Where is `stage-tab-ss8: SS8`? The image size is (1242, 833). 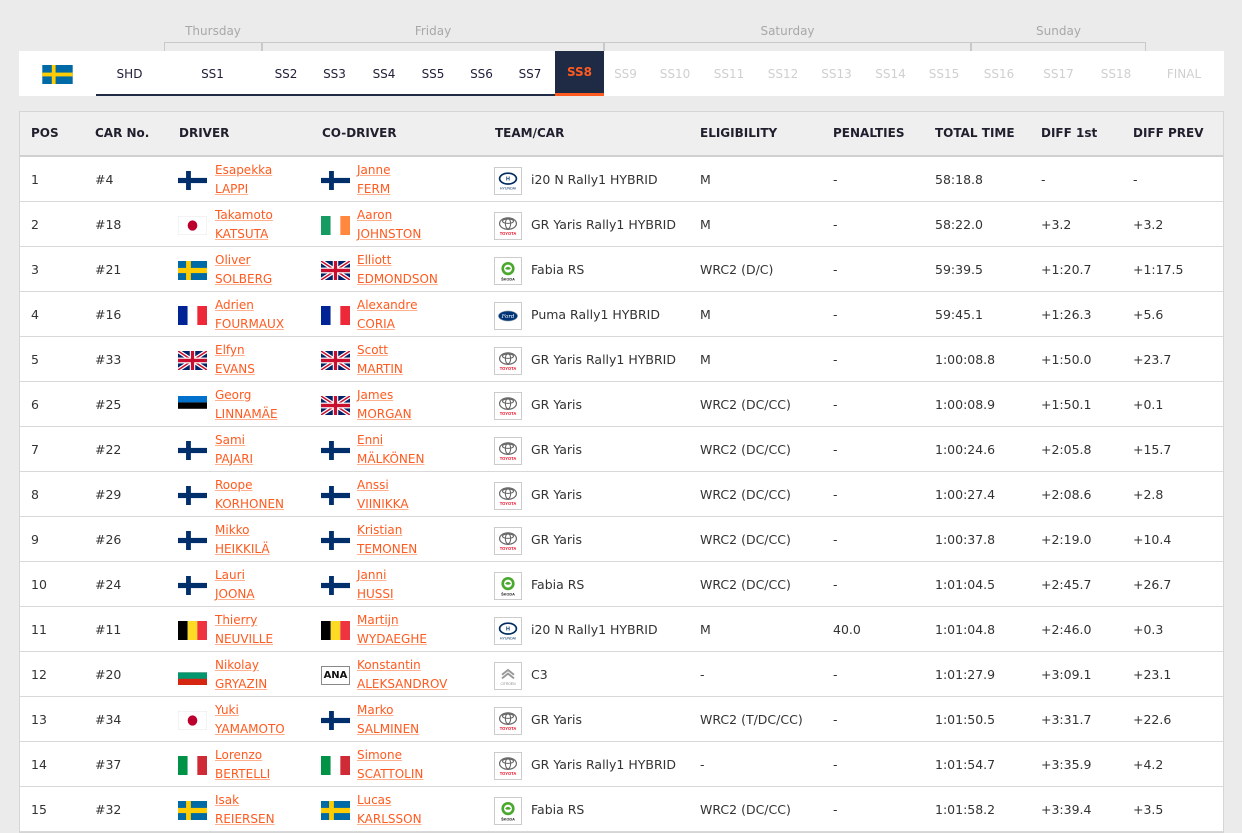 stage-tab-ss8: SS8 is located at coordinates (579, 73).